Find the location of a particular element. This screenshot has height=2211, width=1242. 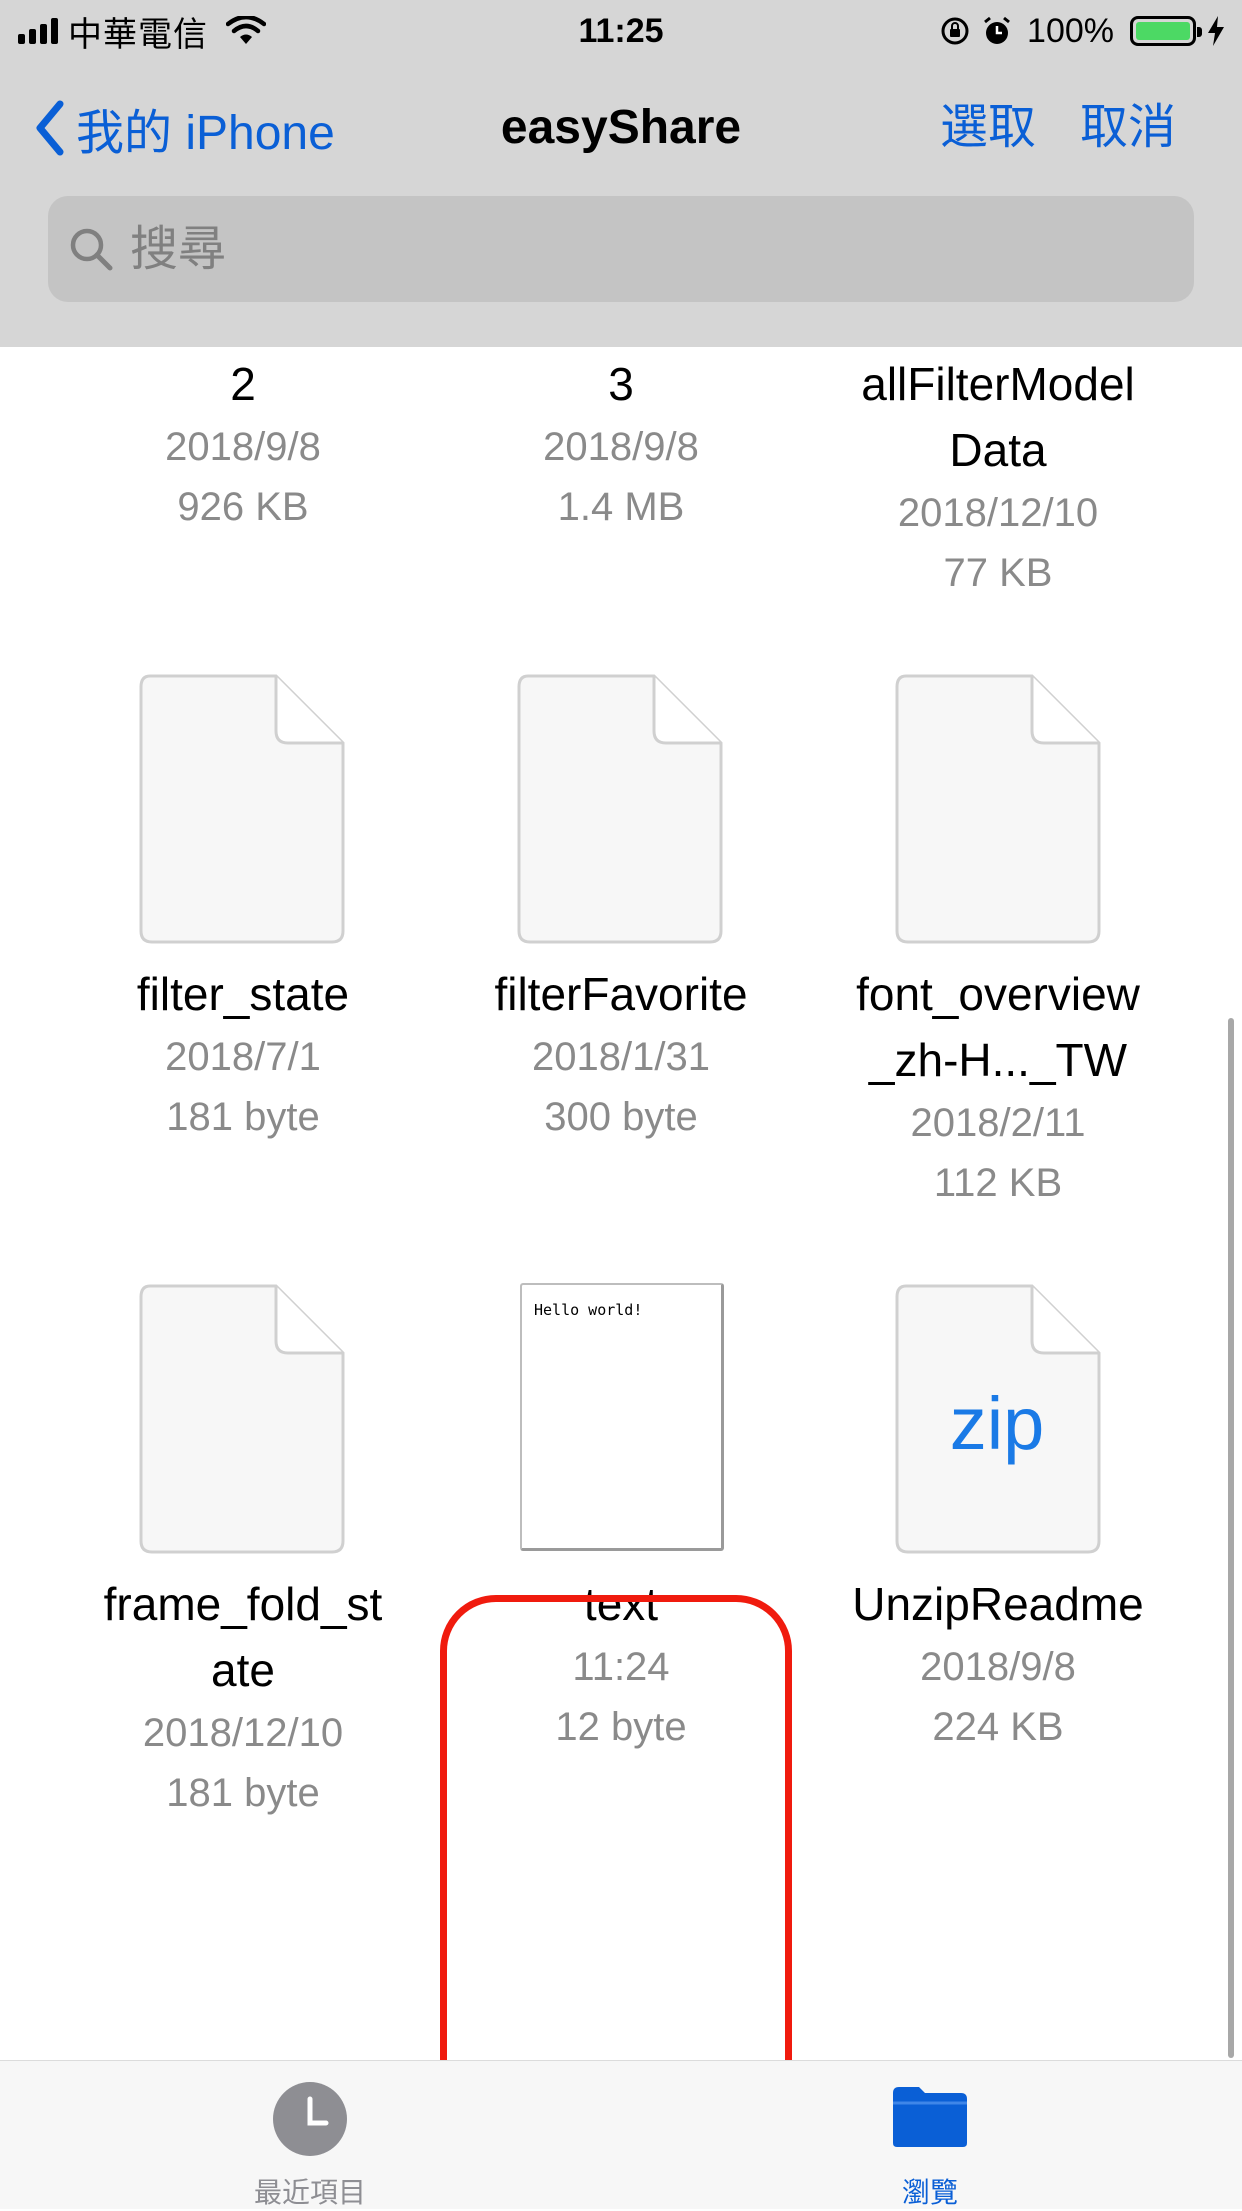

tab-recents-label: 最近項目 is located at coordinates (309, 2192).